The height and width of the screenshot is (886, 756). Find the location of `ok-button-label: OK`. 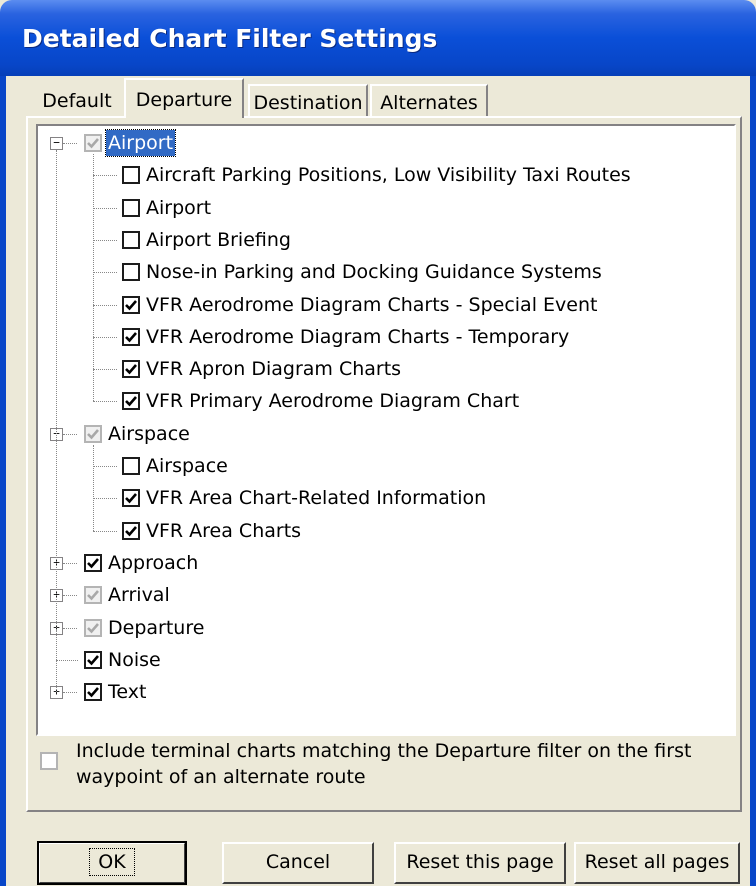

ok-button-label: OK is located at coordinates (112, 862).